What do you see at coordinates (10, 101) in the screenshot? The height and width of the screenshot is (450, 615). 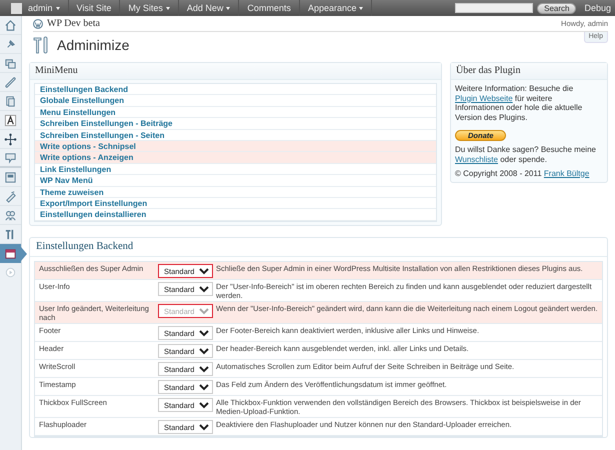 I see `pages-icon` at bounding box center [10, 101].